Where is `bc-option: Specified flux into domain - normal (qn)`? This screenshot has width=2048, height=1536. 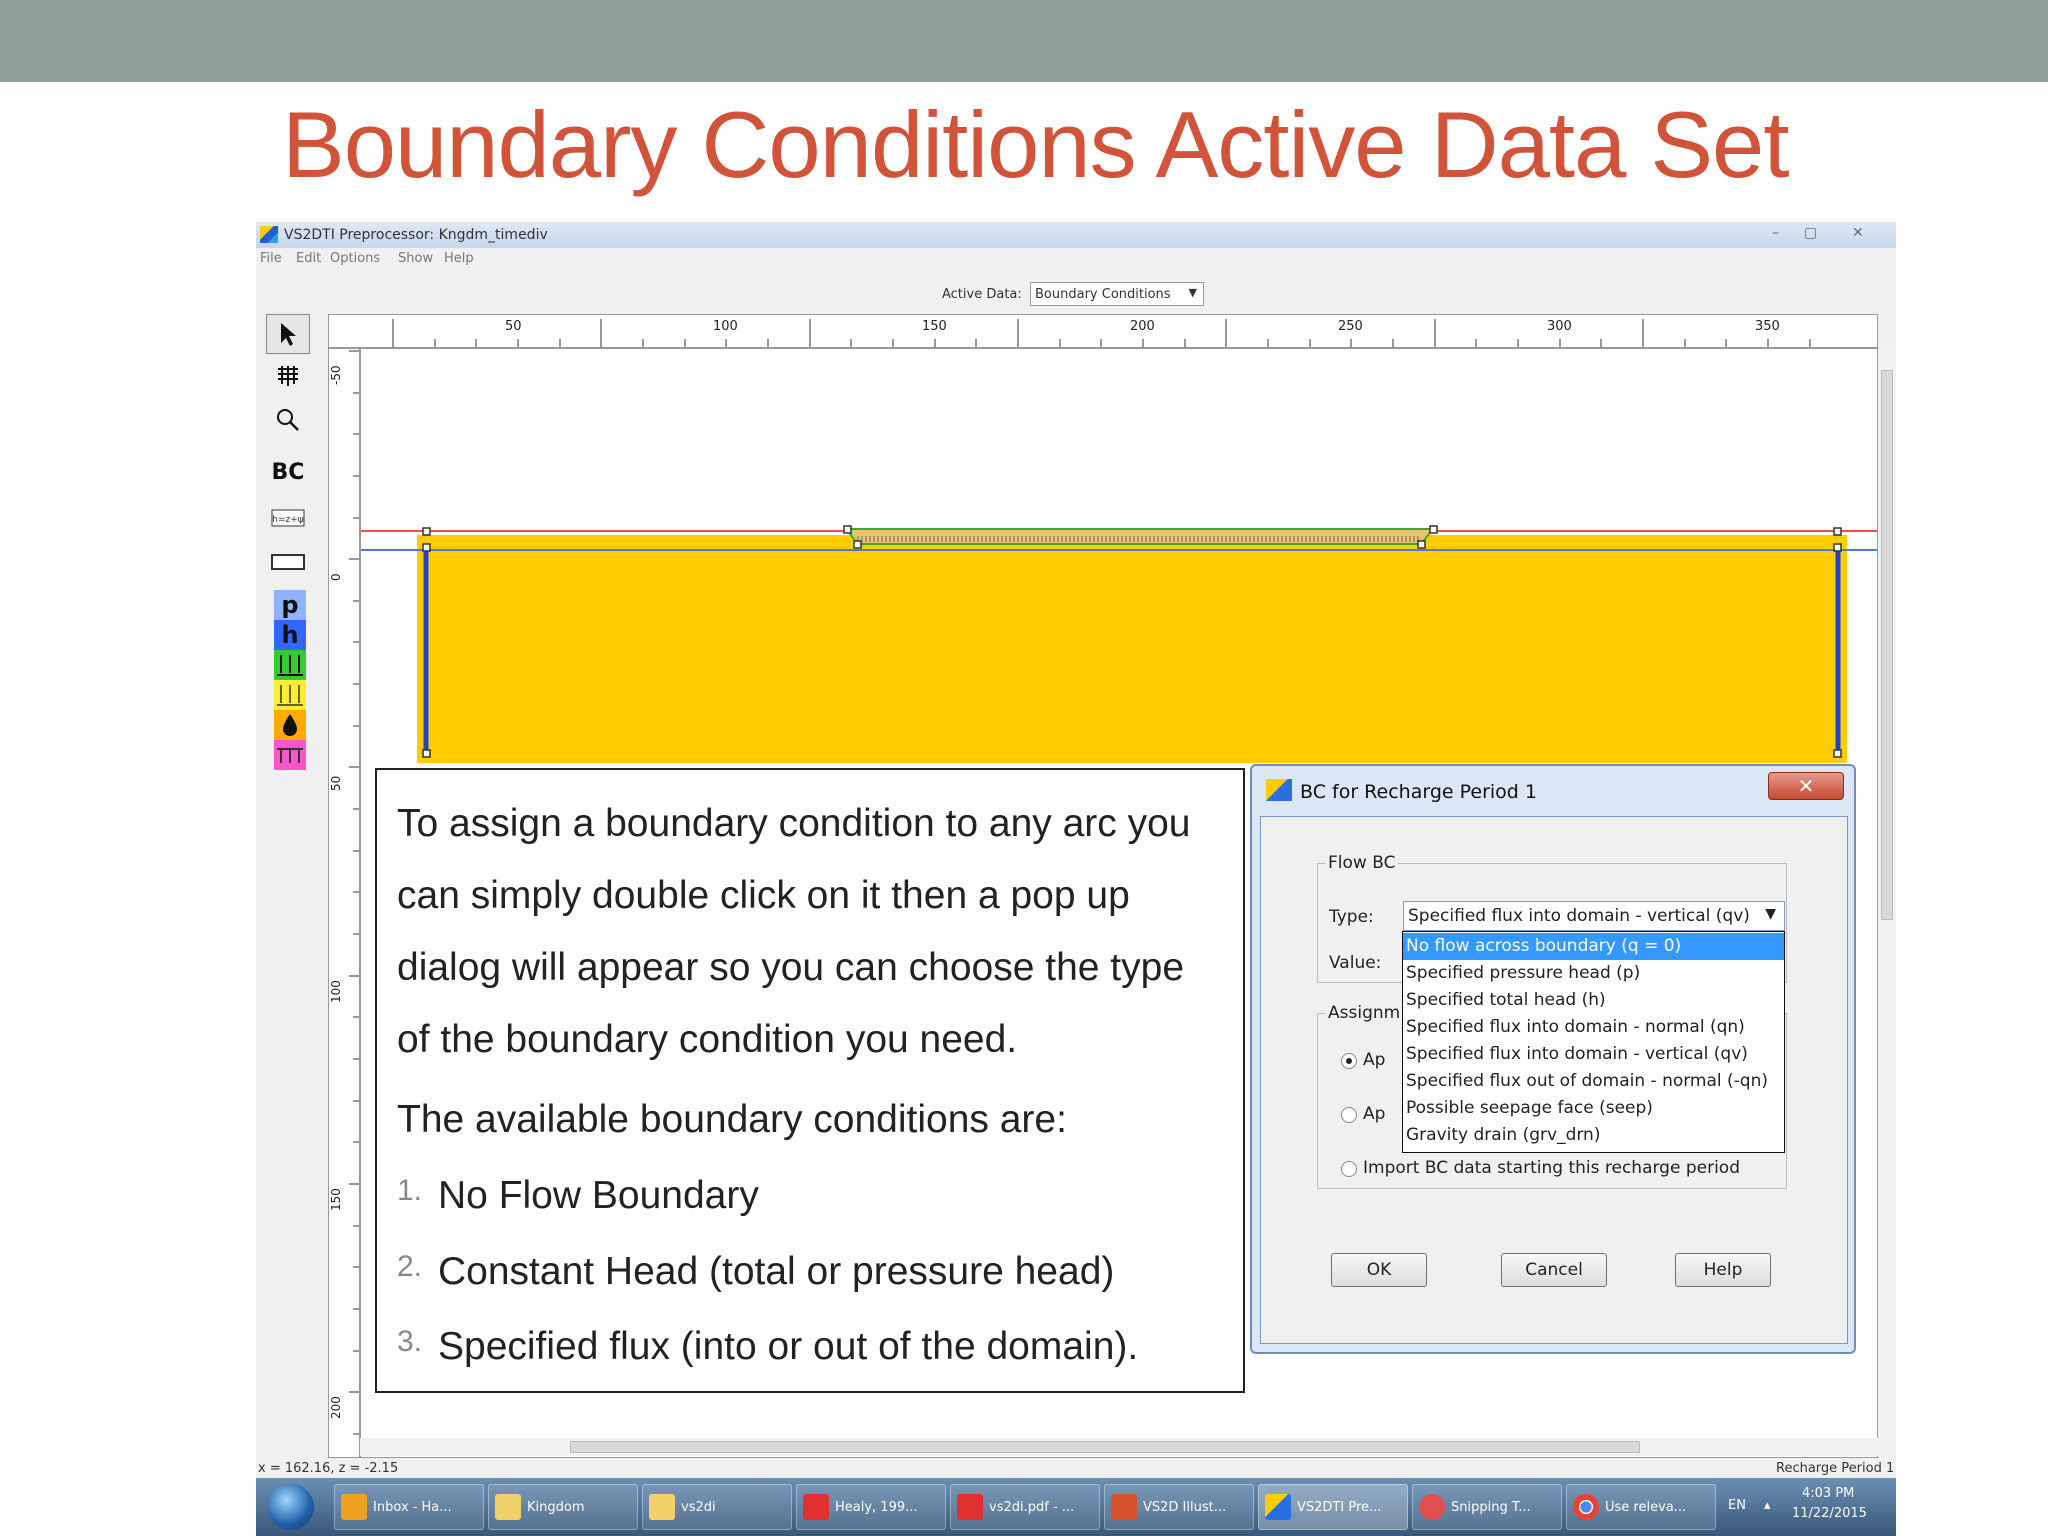
bc-option: Specified flux into domain - normal (qn) is located at coordinates (1593, 1027).